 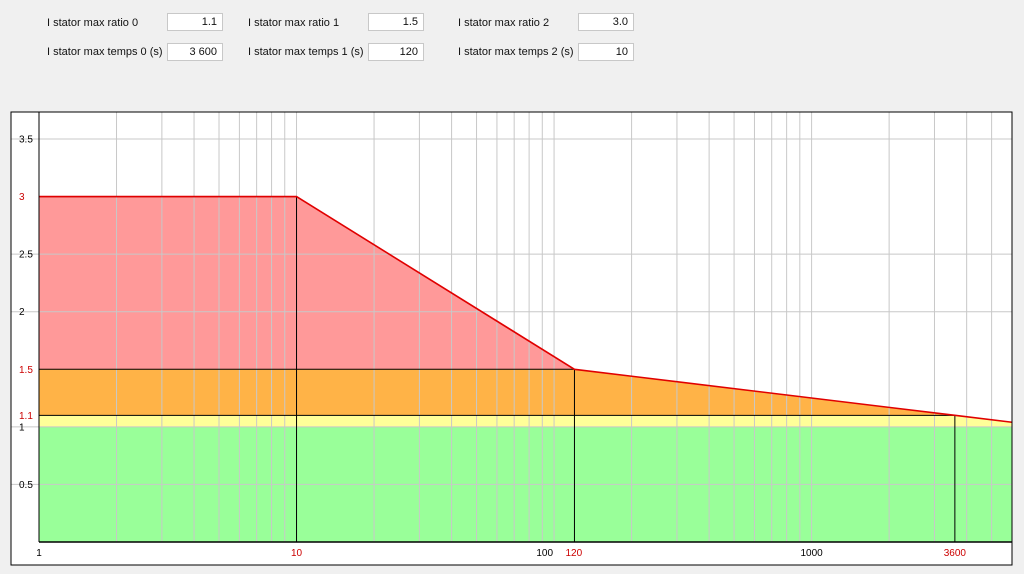 I want to click on band-caution, so click(x=525, y=421).